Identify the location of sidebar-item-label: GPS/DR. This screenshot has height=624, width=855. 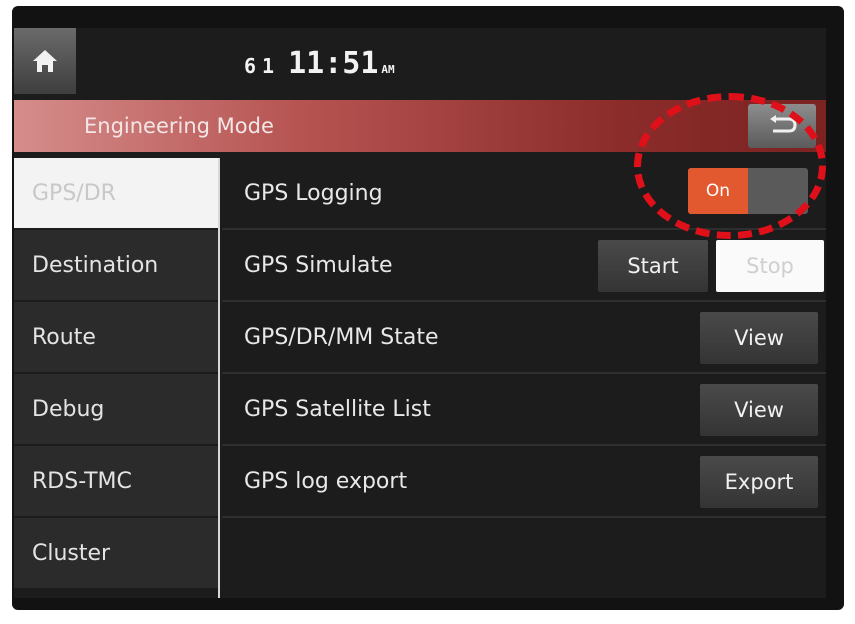
(74, 193).